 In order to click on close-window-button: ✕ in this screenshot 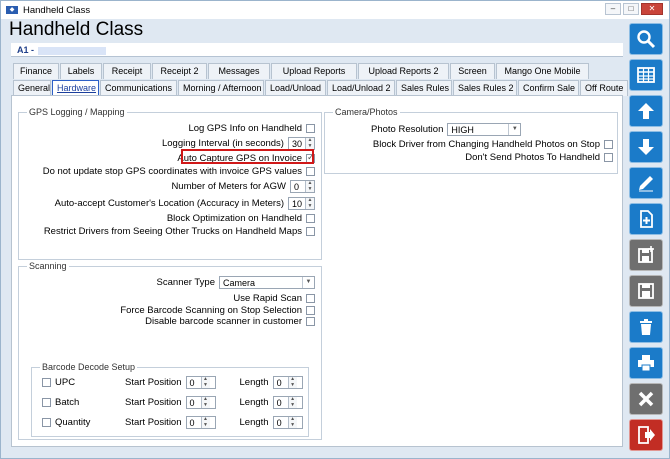, I will do `click(652, 9)`.